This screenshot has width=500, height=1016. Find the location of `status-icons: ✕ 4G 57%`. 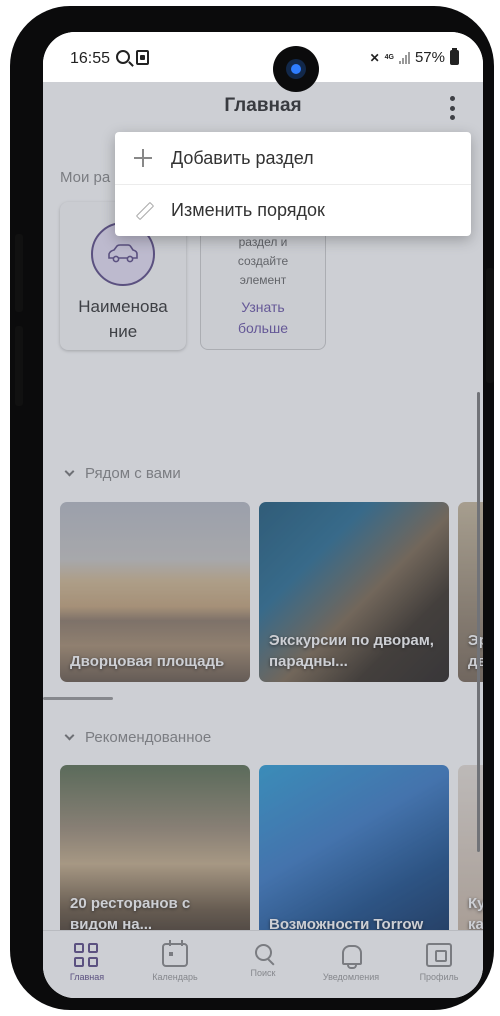

status-icons: ✕ 4G 57% is located at coordinates (414, 57).